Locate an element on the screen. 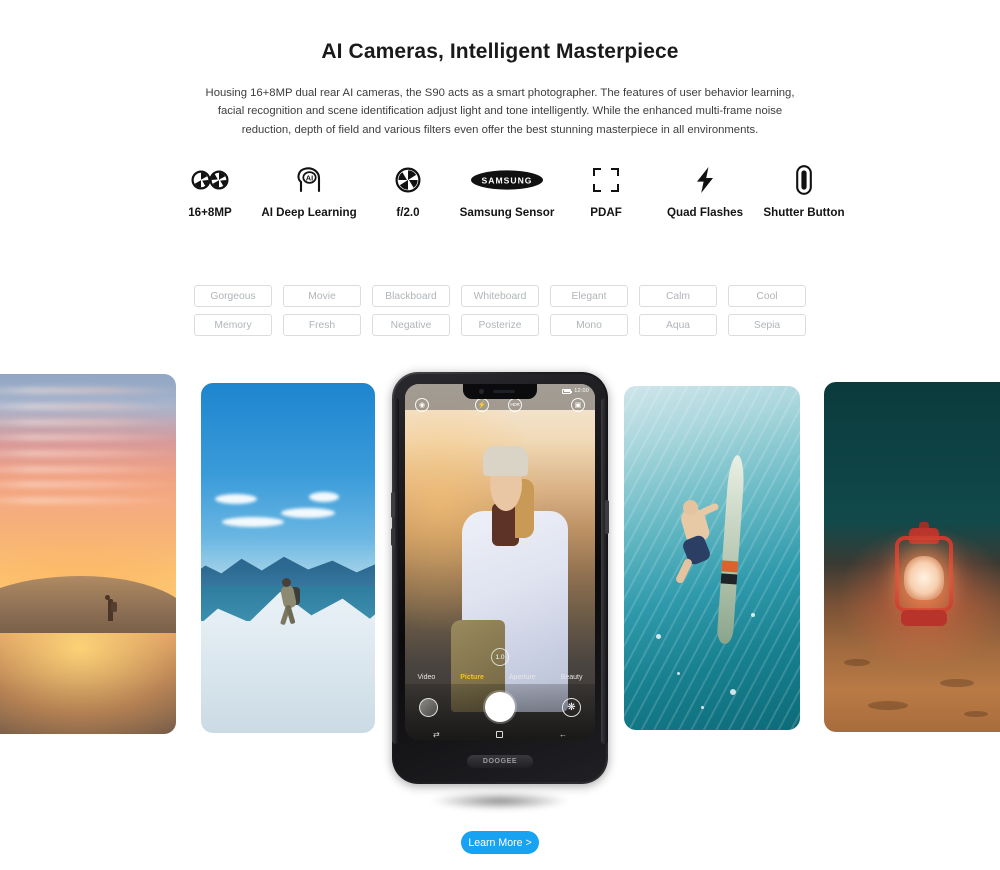 The width and height of the screenshot is (1000, 870). aperture-icon is located at coordinates (408, 180).